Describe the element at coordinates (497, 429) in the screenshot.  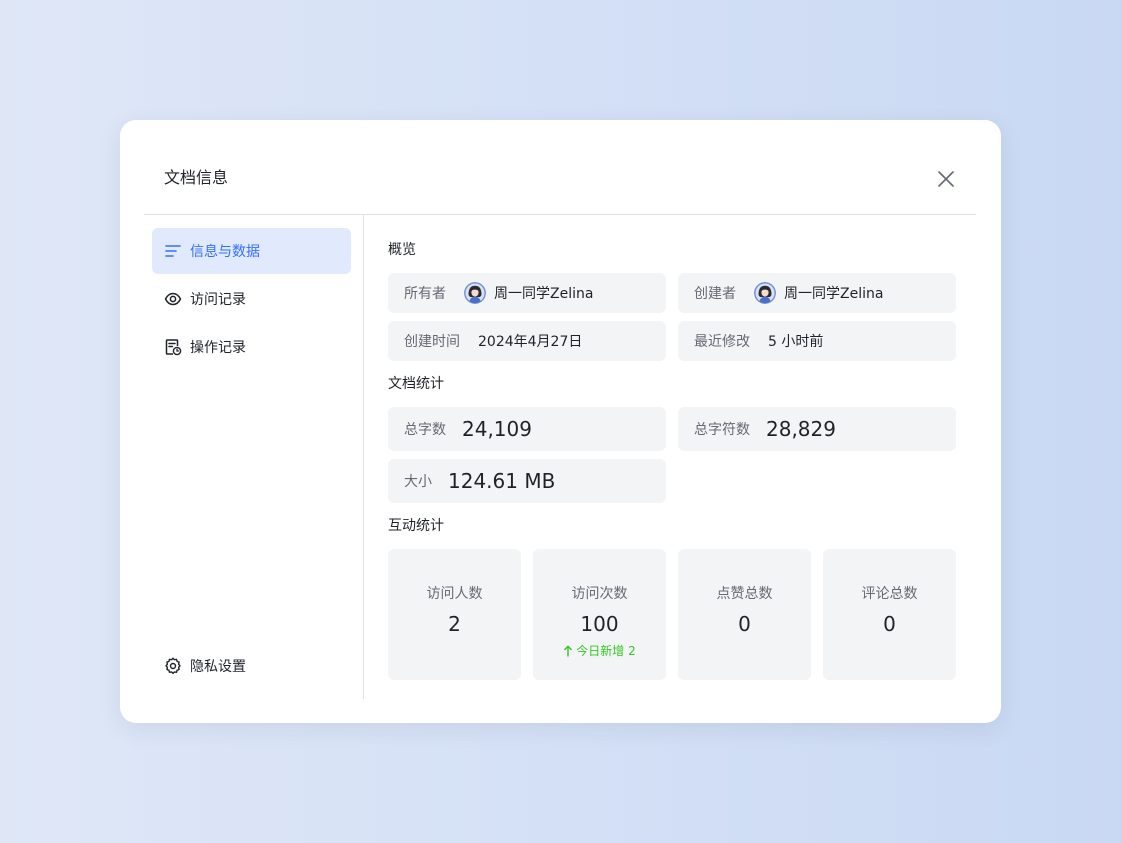
I see `total-words-value: 24,109` at that location.